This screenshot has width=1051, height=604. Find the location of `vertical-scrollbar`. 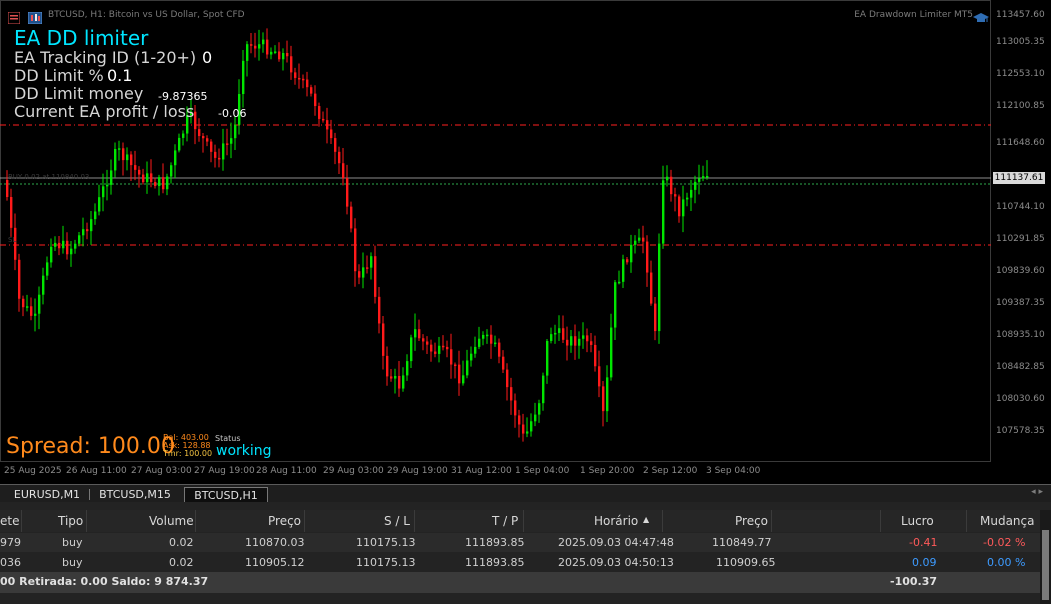

vertical-scrollbar is located at coordinates (1045, 557).